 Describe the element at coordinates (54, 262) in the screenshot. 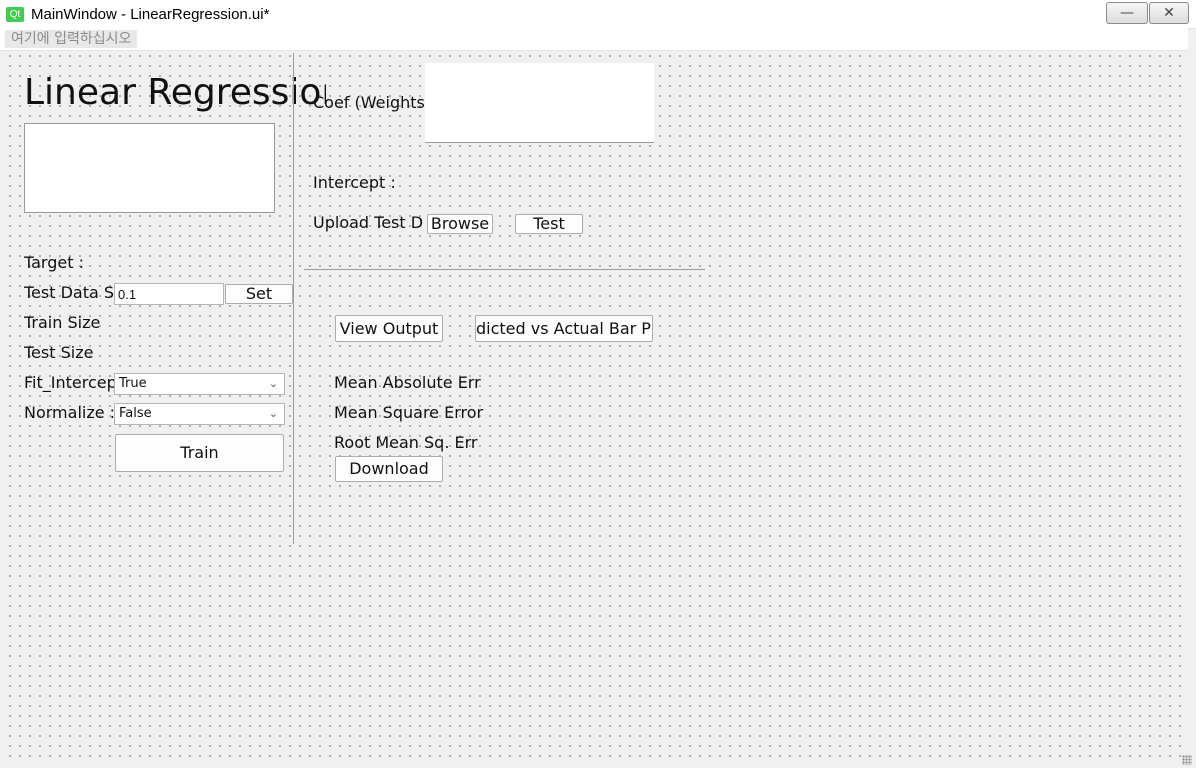

I see `target-label: Target :` at that location.